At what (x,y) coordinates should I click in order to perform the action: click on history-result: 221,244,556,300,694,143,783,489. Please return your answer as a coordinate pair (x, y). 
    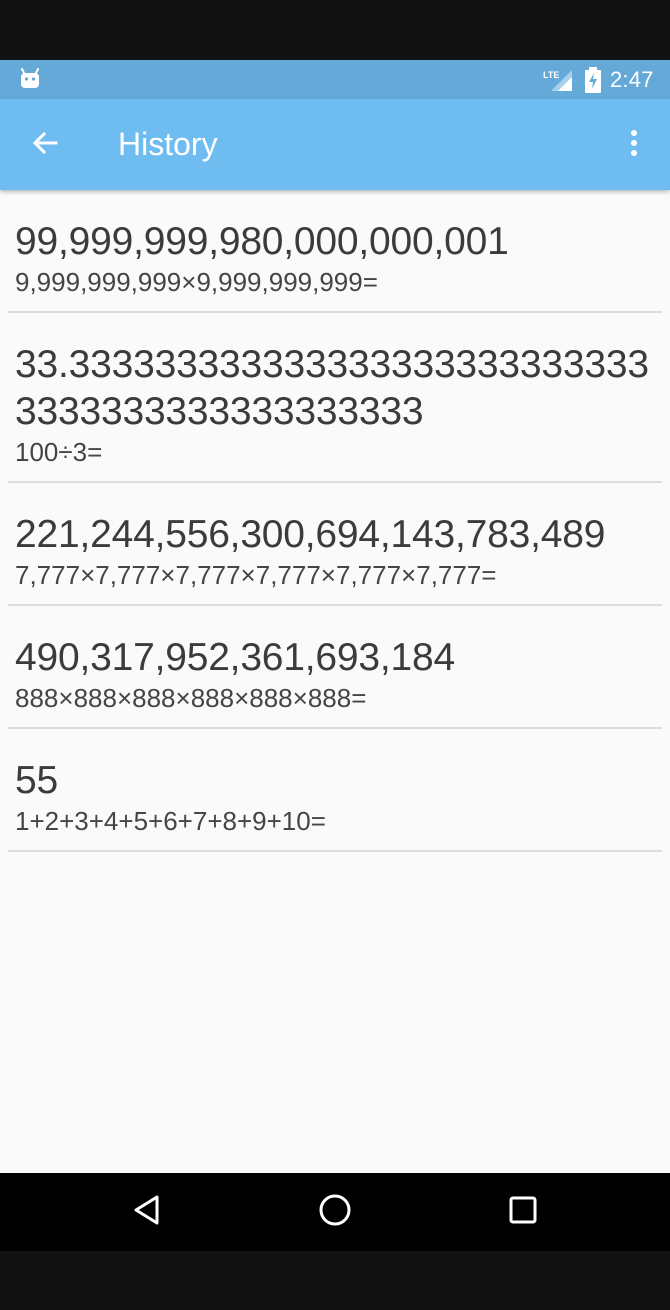
    Looking at the image, I should click on (310, 534).